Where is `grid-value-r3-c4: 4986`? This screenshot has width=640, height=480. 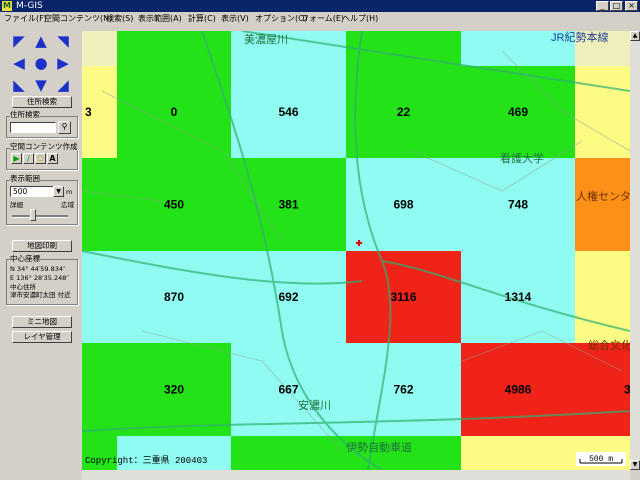
grid-value-r3-c4: 4986 is located at coordinates (518, 390).